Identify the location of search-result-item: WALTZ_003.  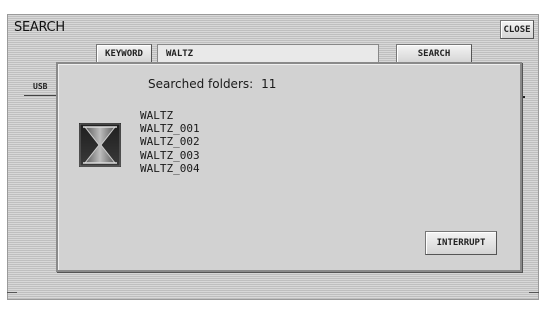
(170, 155).